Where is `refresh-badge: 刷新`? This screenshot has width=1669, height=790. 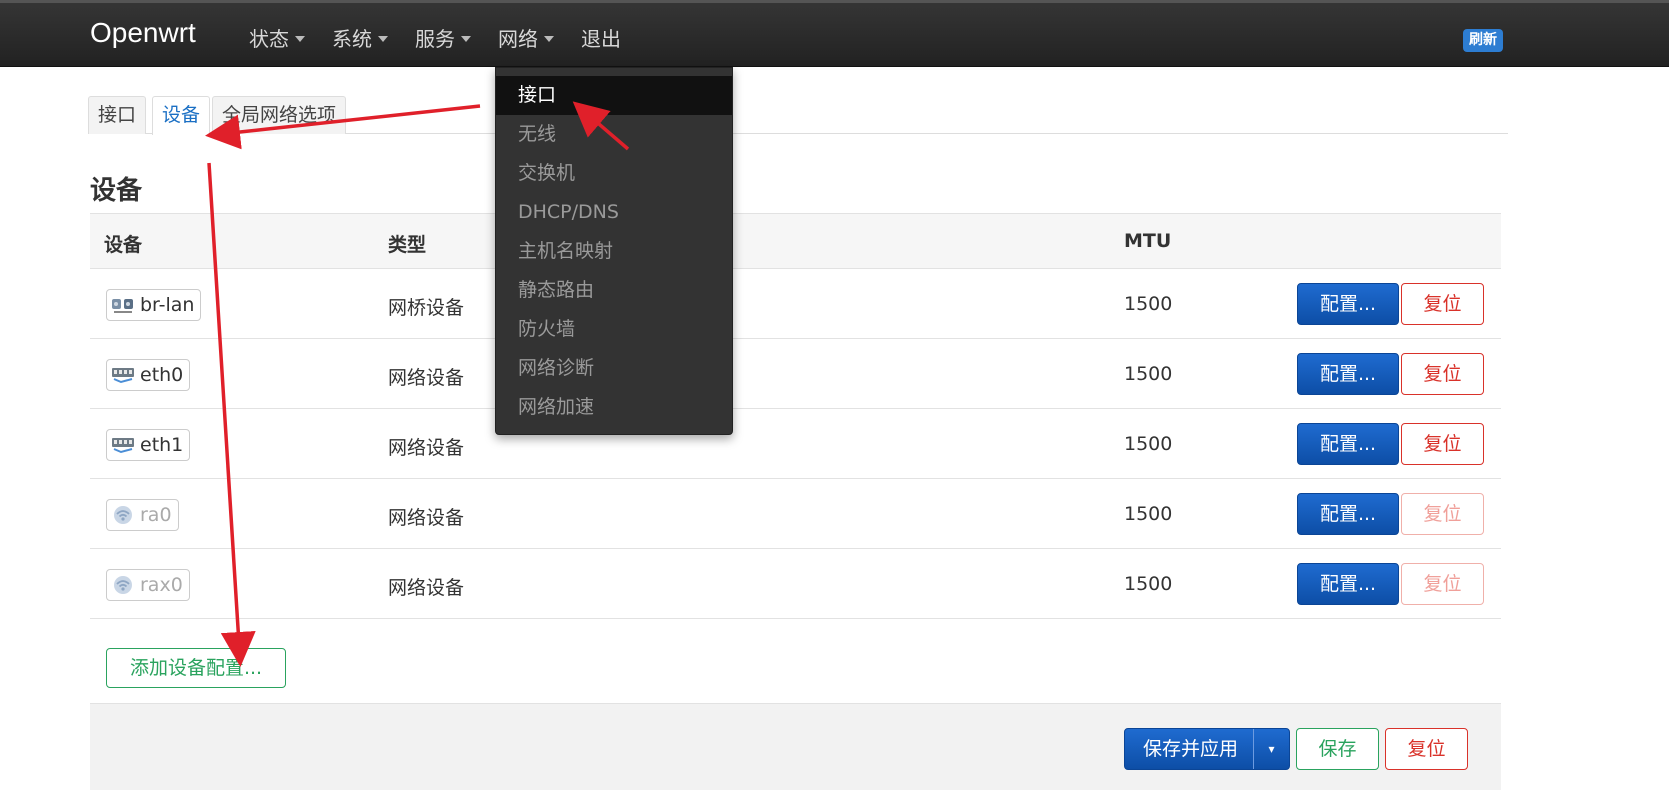 refresh-badge: 刷新 is located at coordinates (1483, 40).